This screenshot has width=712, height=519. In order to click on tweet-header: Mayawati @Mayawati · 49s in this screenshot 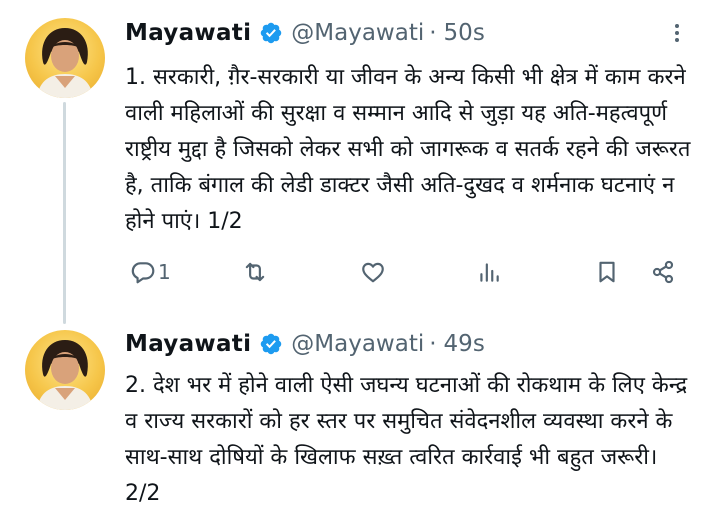, I will do `click(305, 344)`.